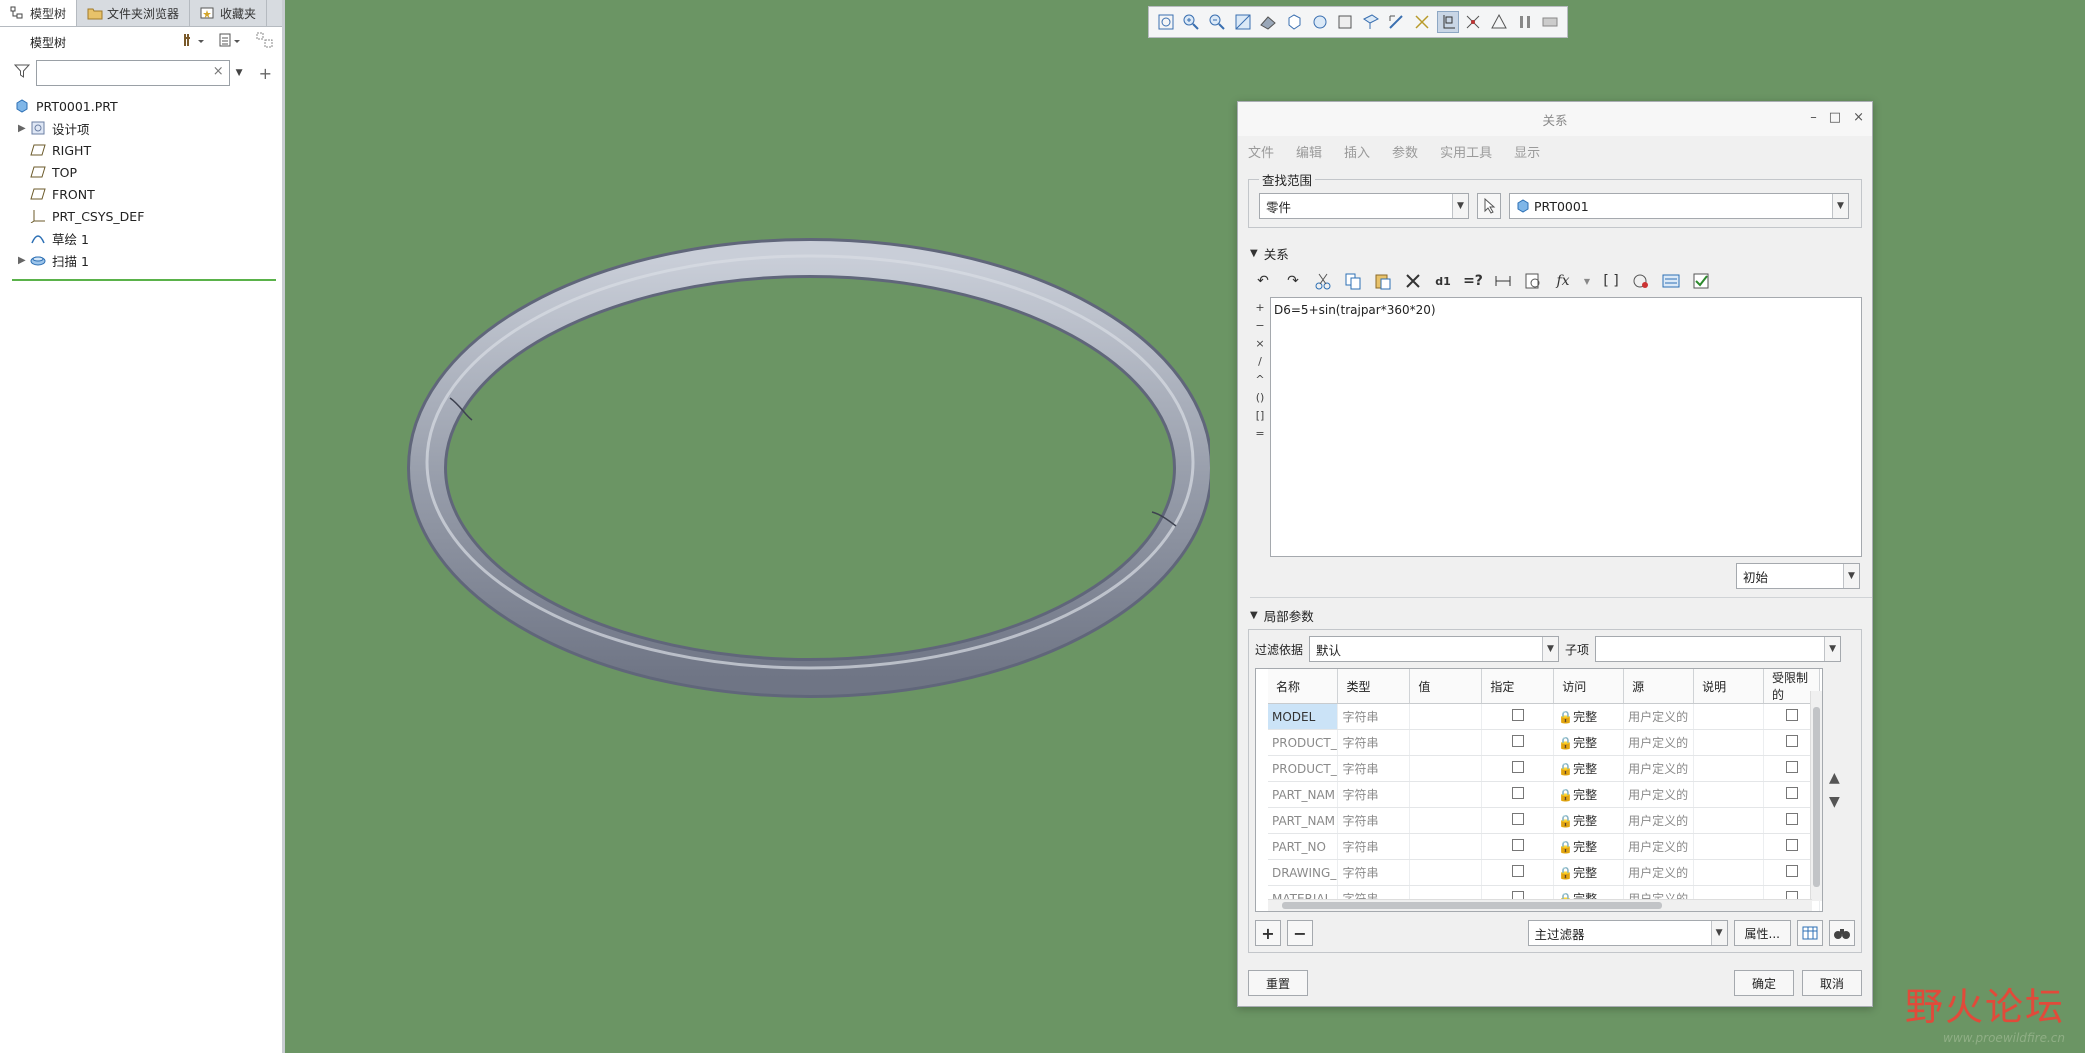 The height and width of the screenshot is (1053, 2085). What do you see at coordinates (1446, 686) in the screenshot?
I see `col-value: 值` at bounding box center [1446, 686].